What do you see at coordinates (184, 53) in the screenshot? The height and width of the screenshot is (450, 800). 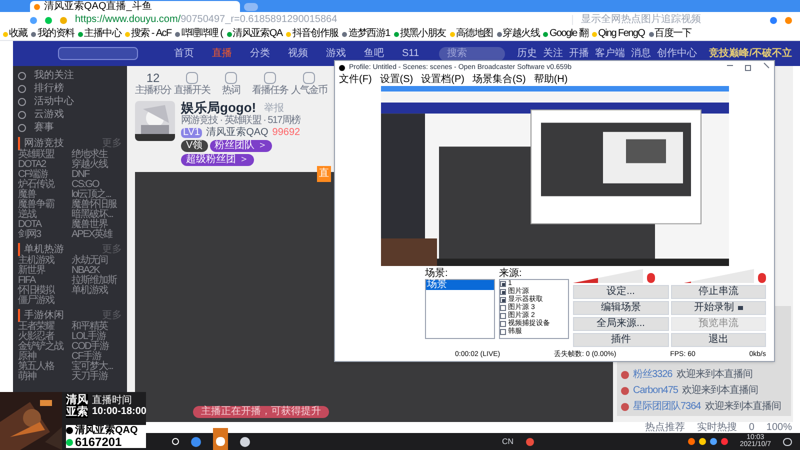 I see `nav-link: 首页` at bounding box center [184, 53].